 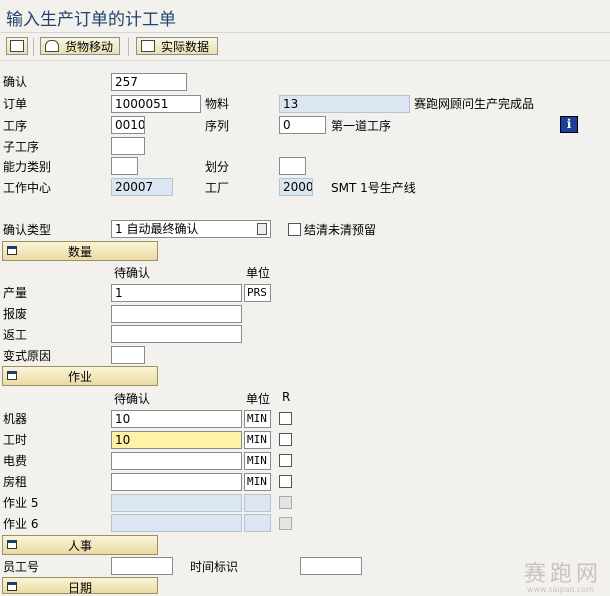 I want to click on material-field: 13, so click(x=344, y=104).